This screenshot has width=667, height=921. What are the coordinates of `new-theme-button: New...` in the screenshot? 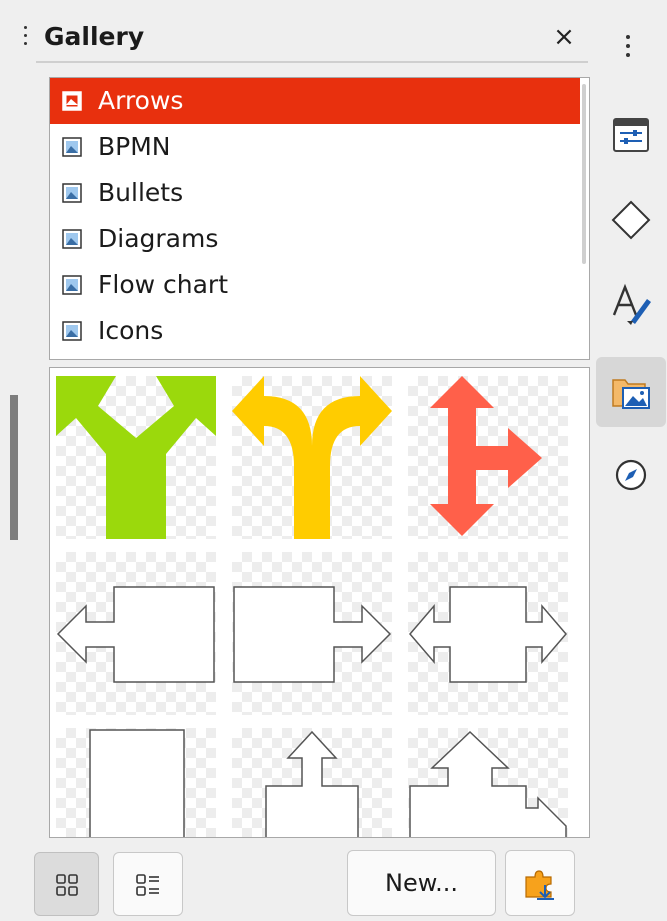 It's located at (421, 883).